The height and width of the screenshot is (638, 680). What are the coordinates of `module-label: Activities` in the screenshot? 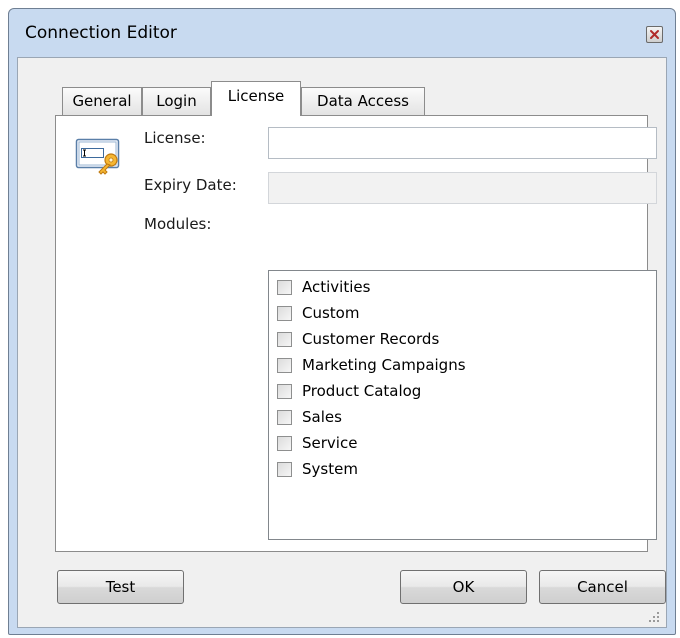 It's located at (336, 287).